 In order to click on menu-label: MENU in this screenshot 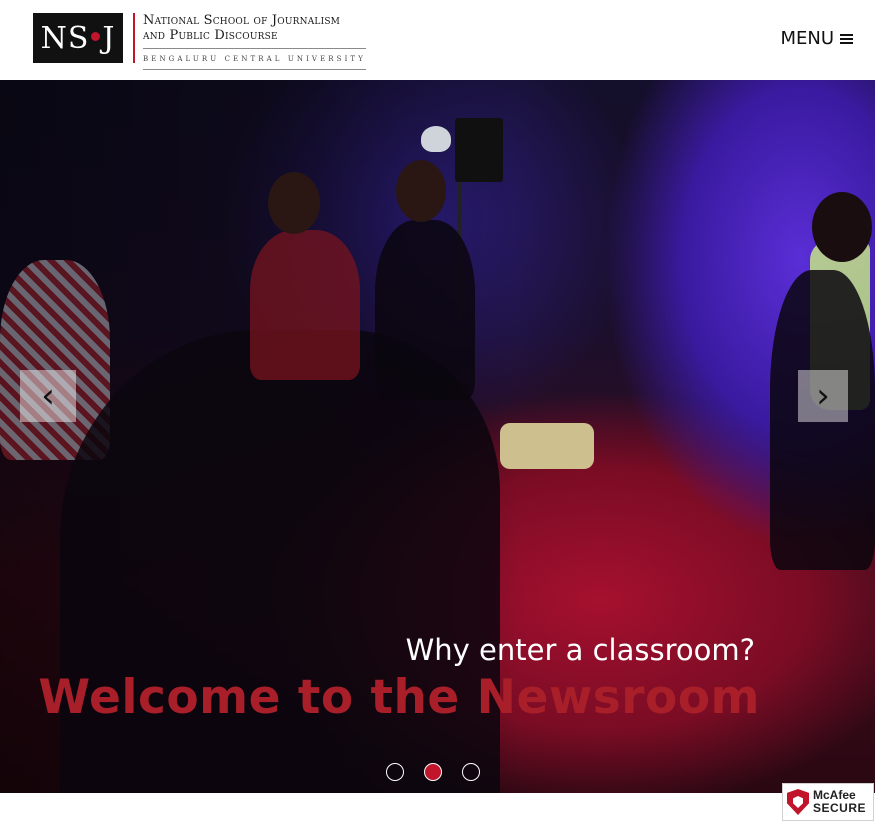, I will do `click(807, 38)`.